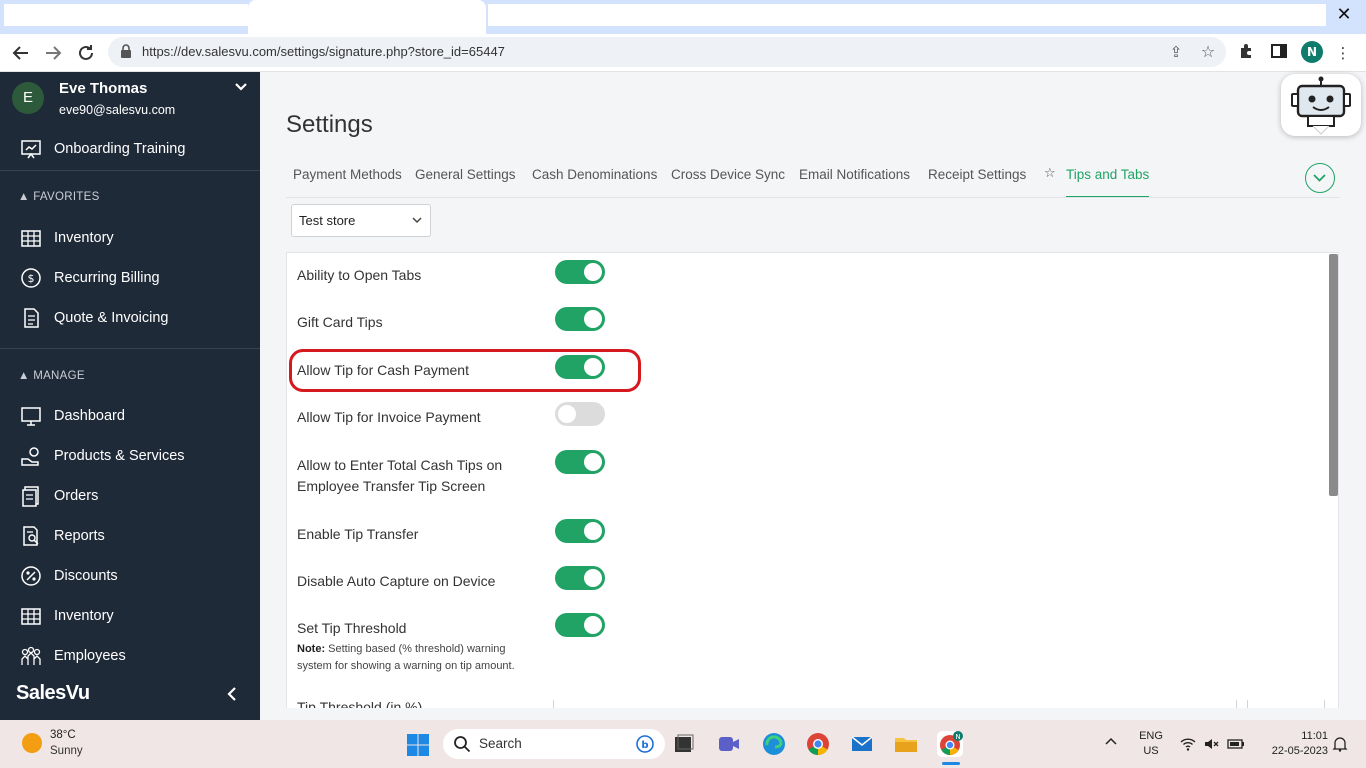 Image resolution: width=1366 pixels, height=768 pixels. I want to click on threshold-unit-select, so click(1286, 704).